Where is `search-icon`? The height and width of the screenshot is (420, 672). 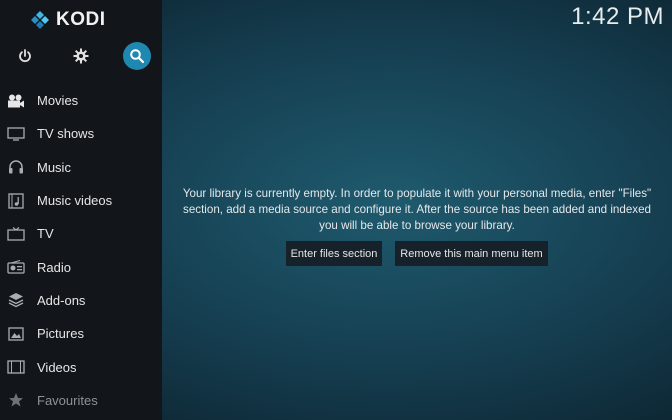 search-icon is located at coordinates (137, 56).